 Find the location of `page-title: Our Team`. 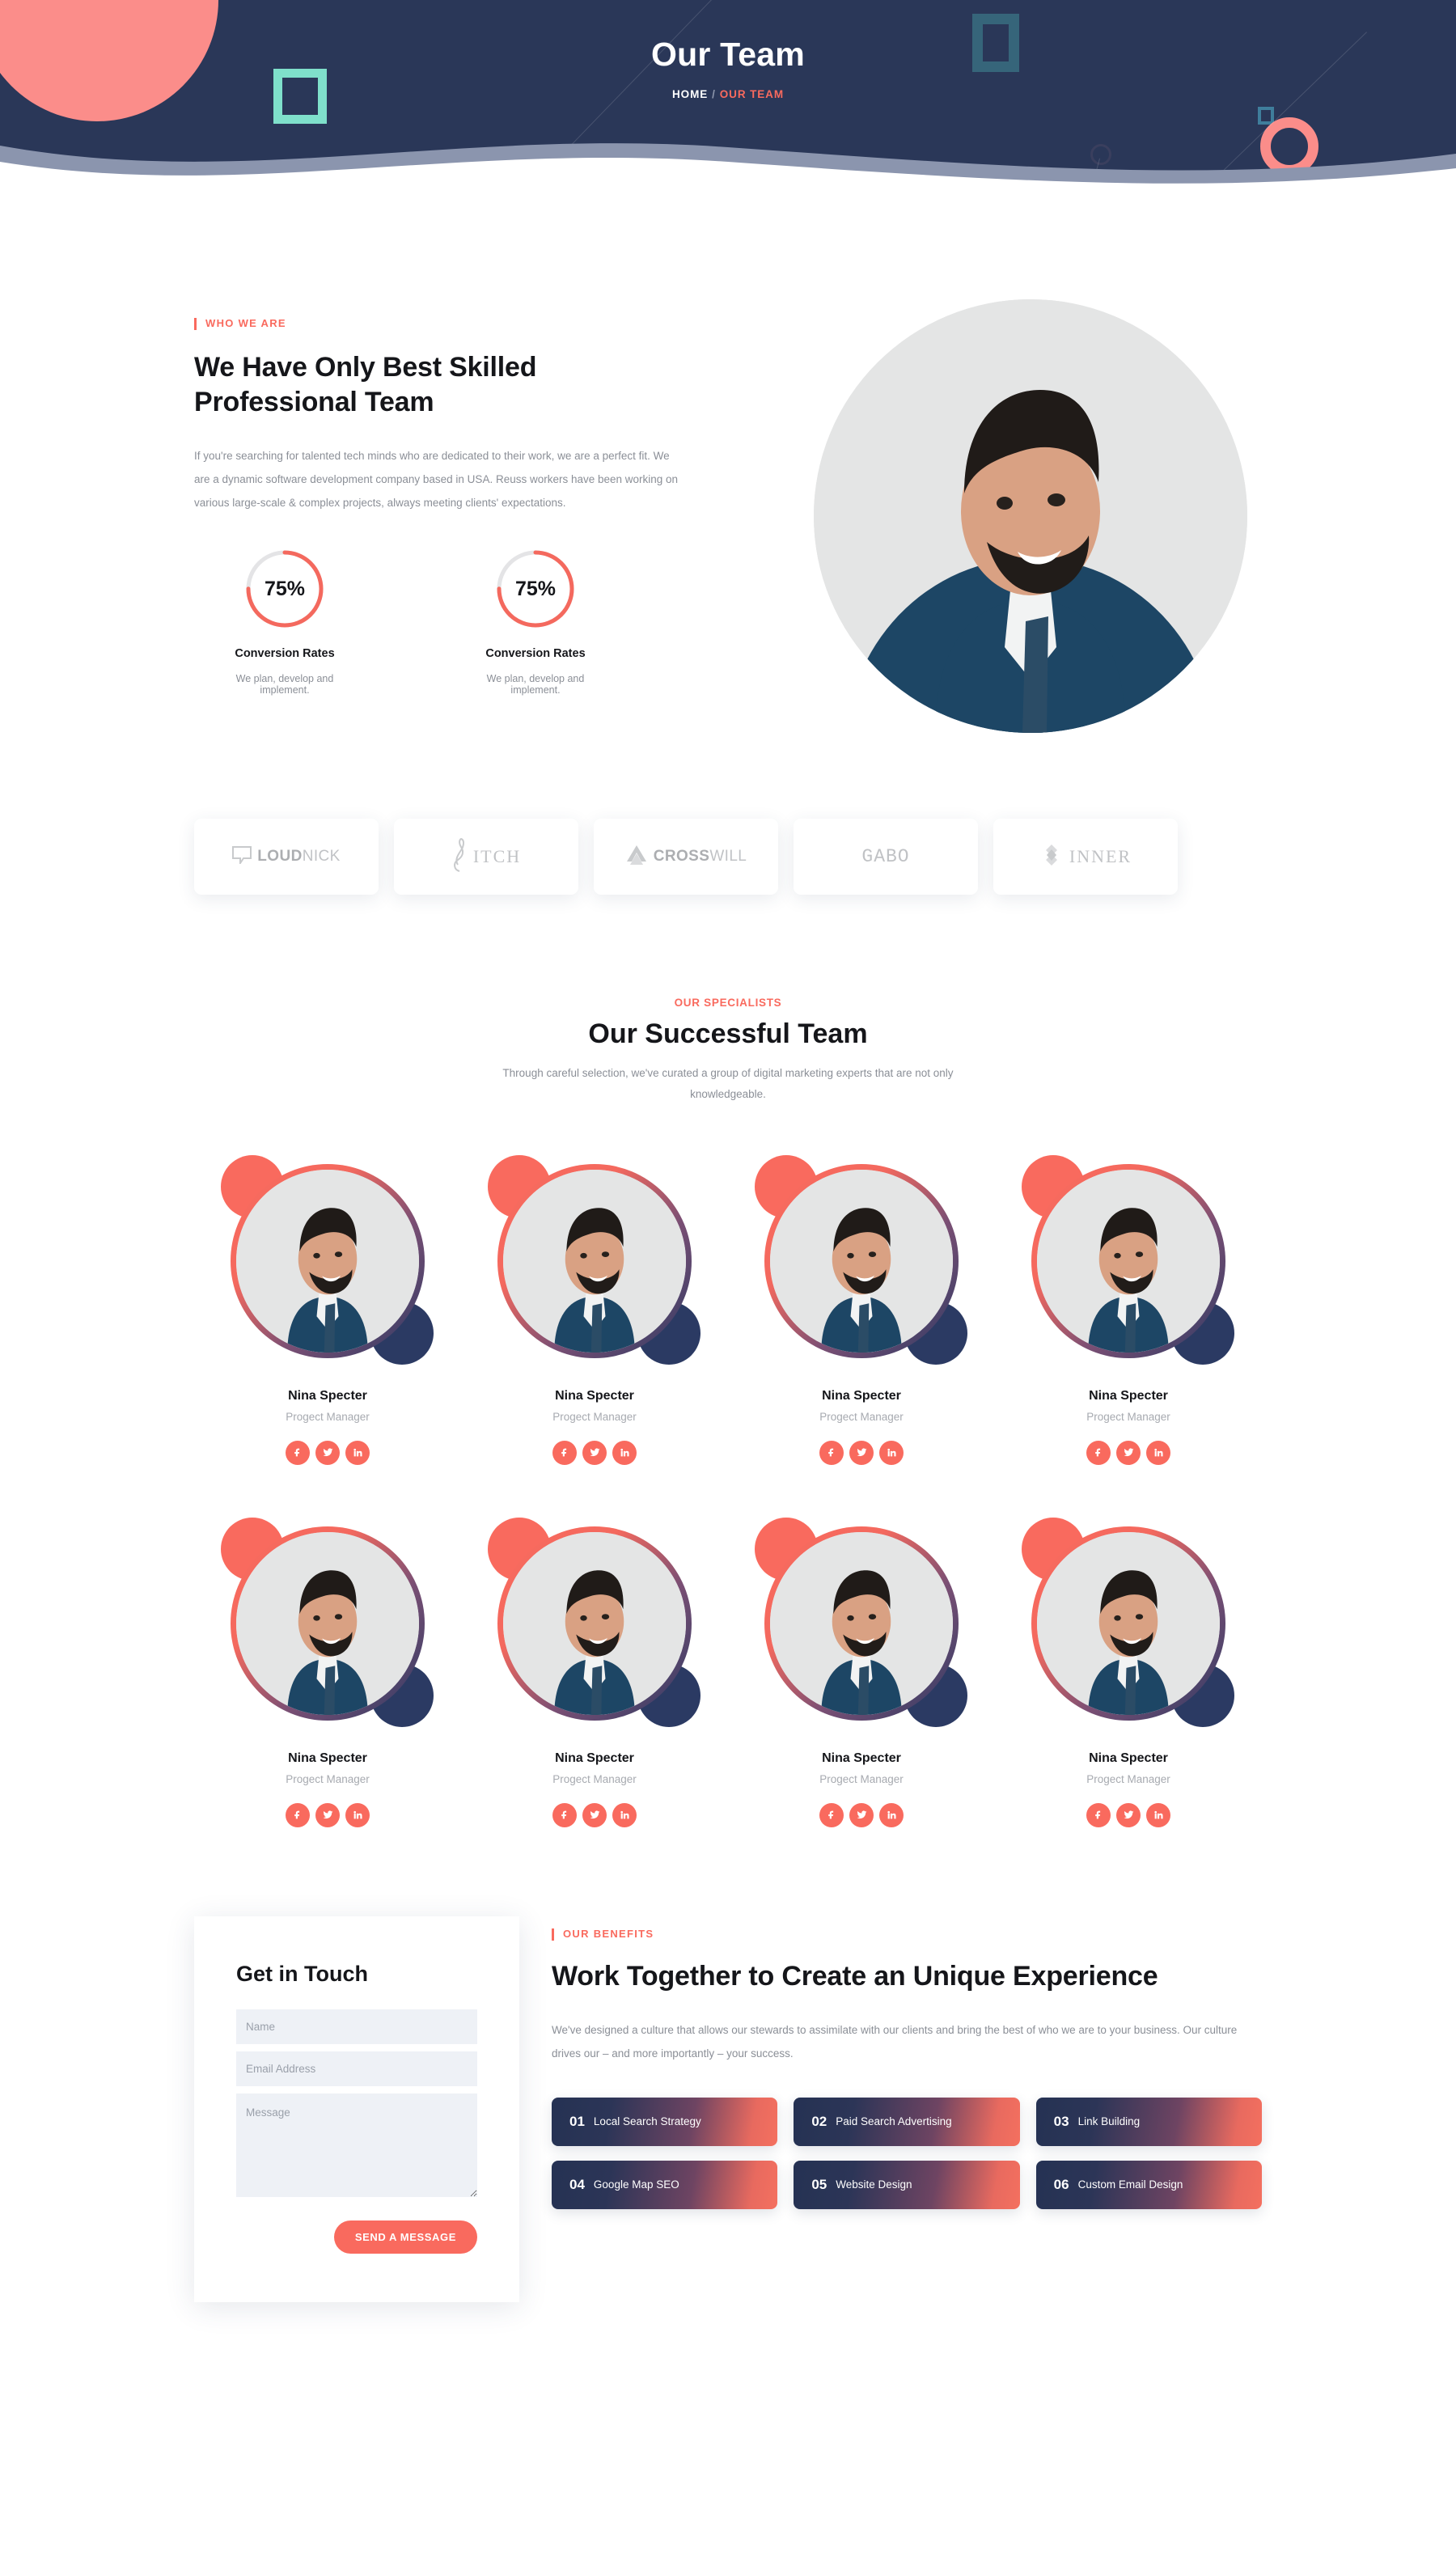

page-title: Our Team is located at coordinates (728, 54).